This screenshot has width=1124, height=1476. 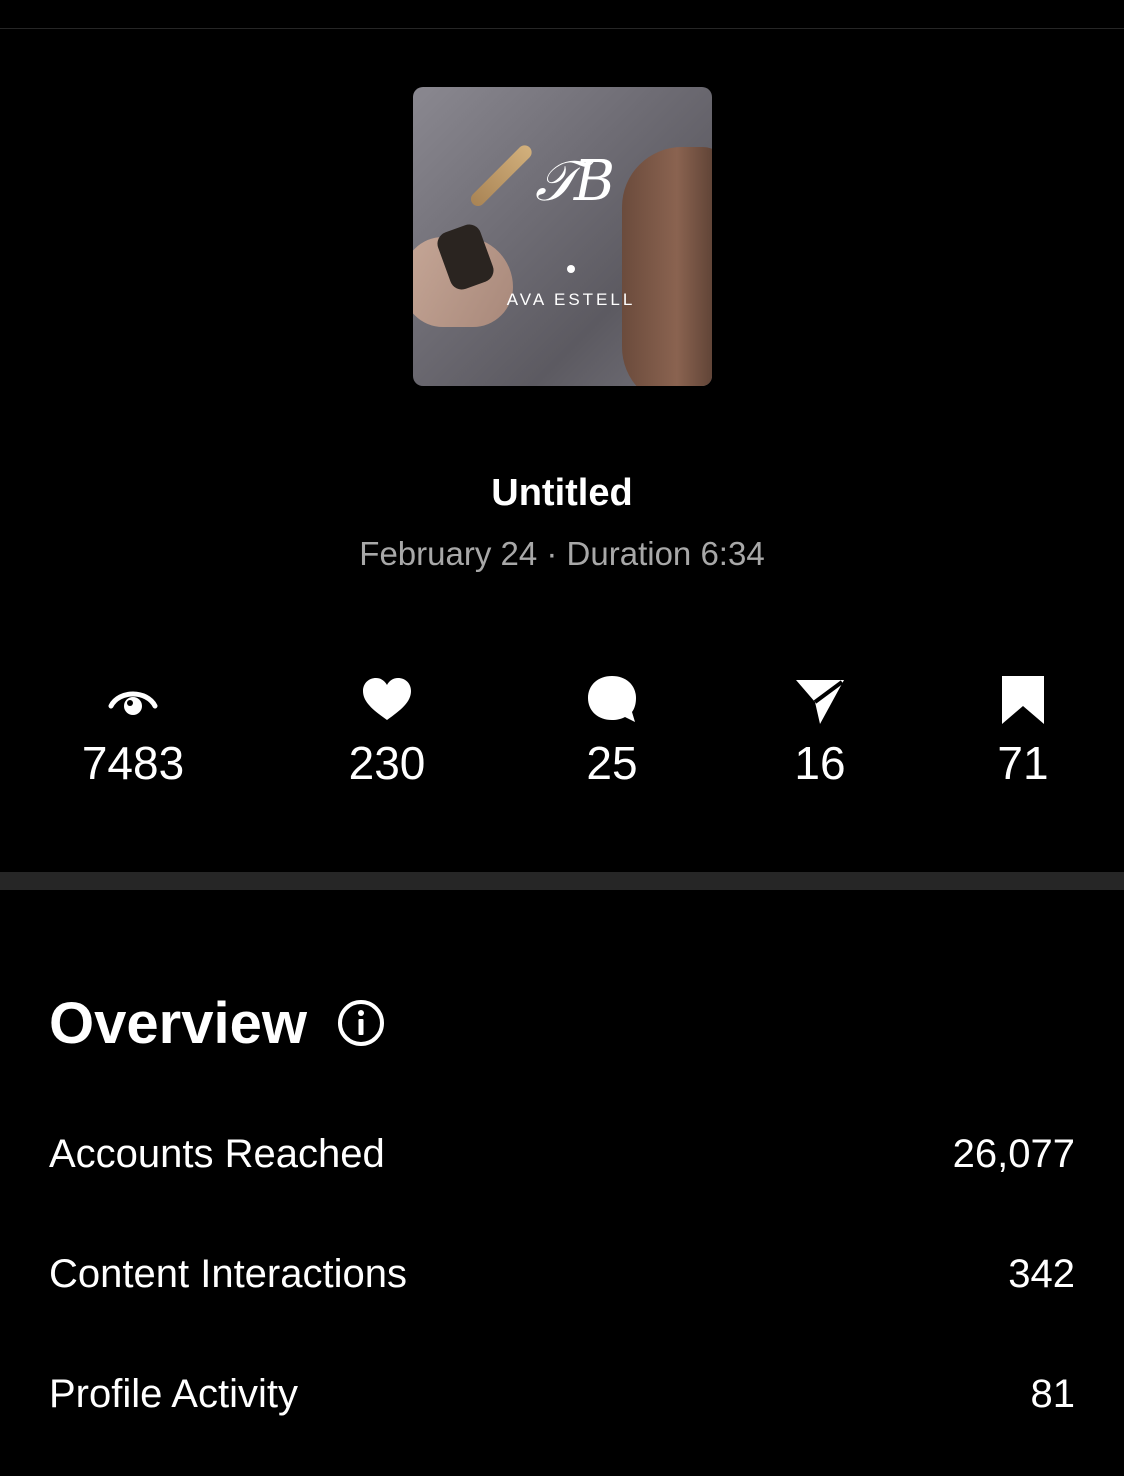 I want to click on stat-views-value: 7483, so click(x=133, y=763).